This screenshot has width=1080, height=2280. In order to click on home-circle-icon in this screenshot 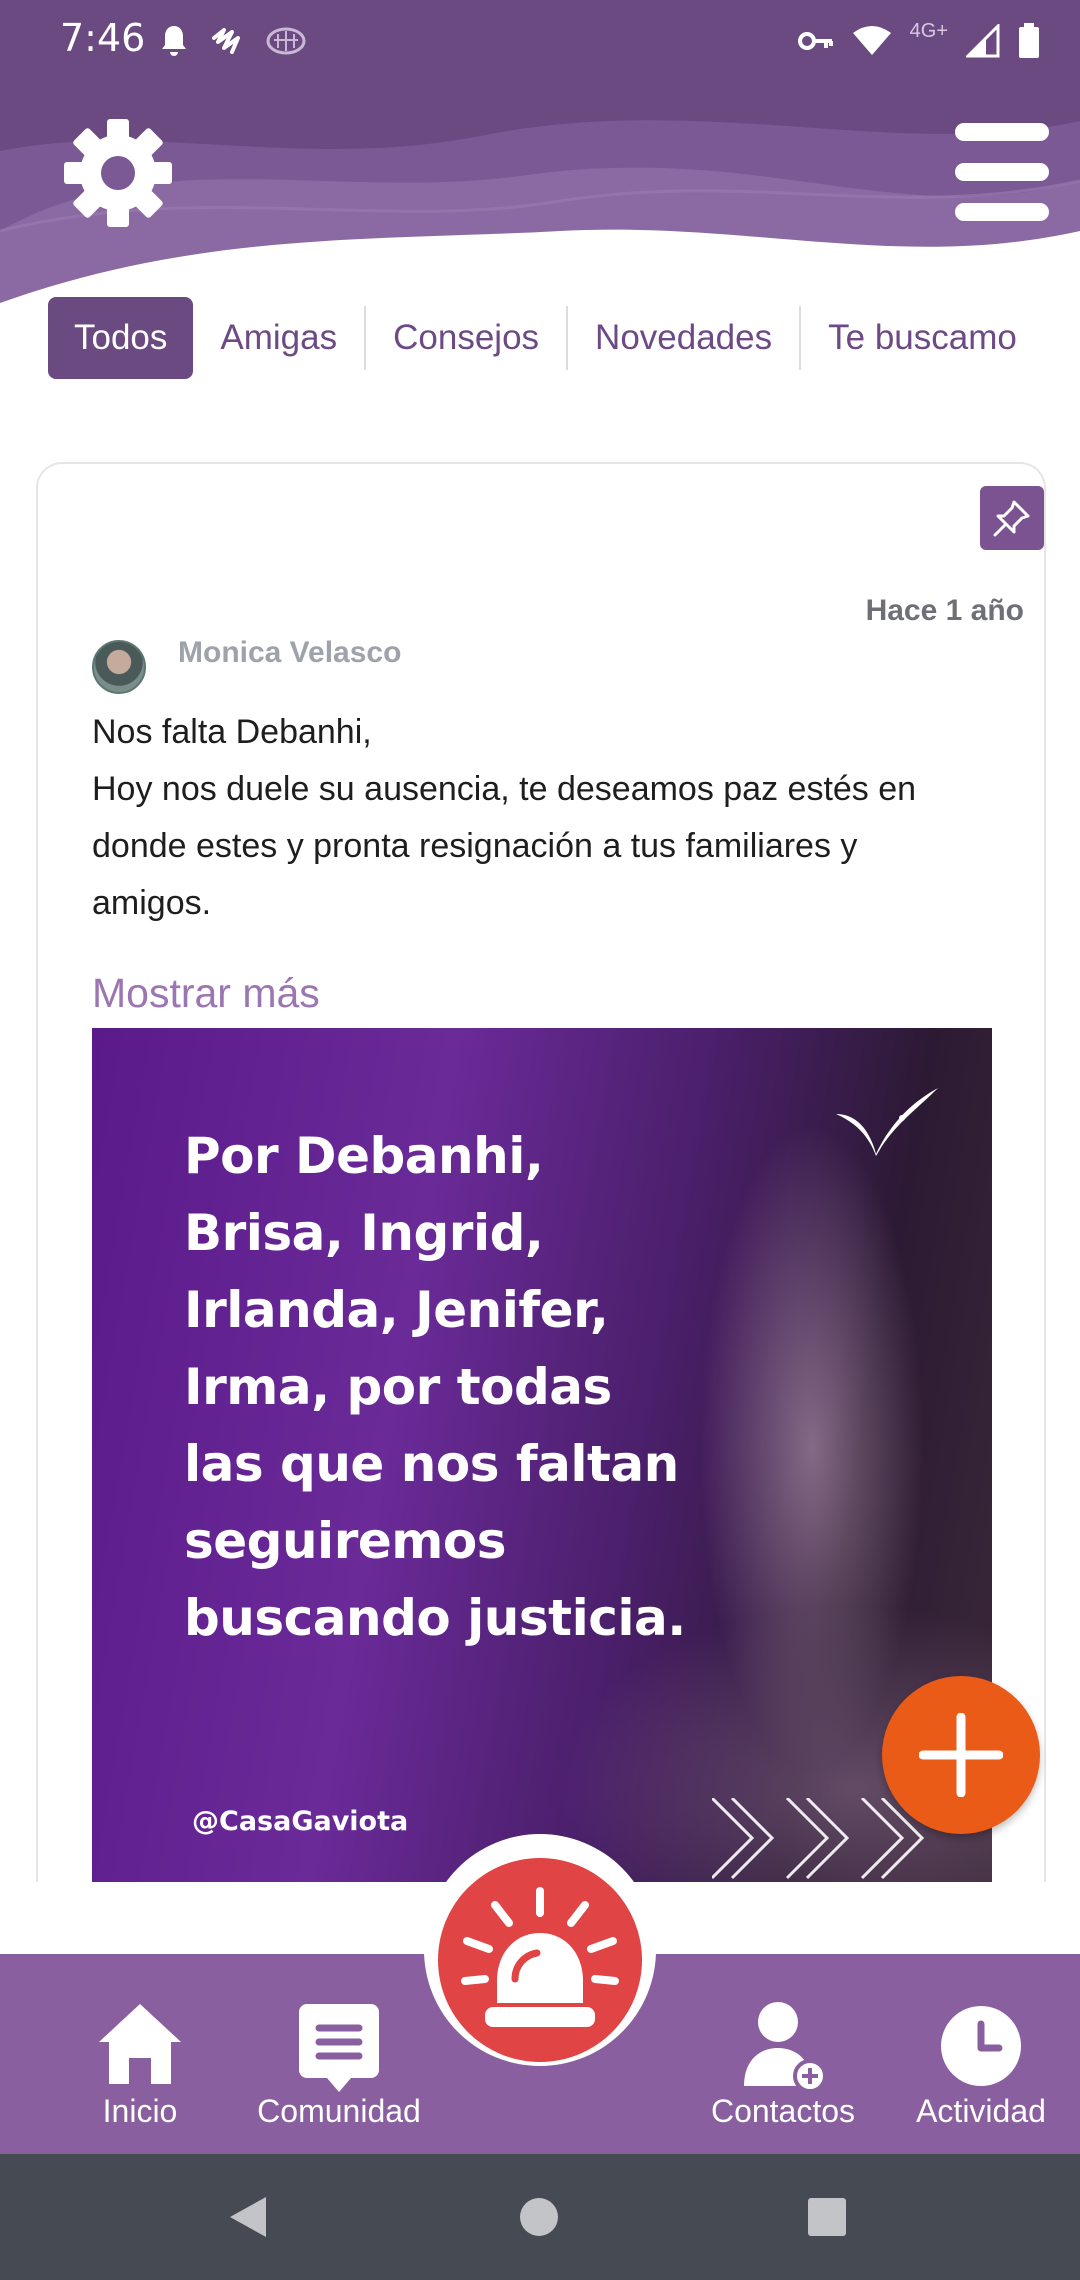, I will do `click(539, 2217)`.